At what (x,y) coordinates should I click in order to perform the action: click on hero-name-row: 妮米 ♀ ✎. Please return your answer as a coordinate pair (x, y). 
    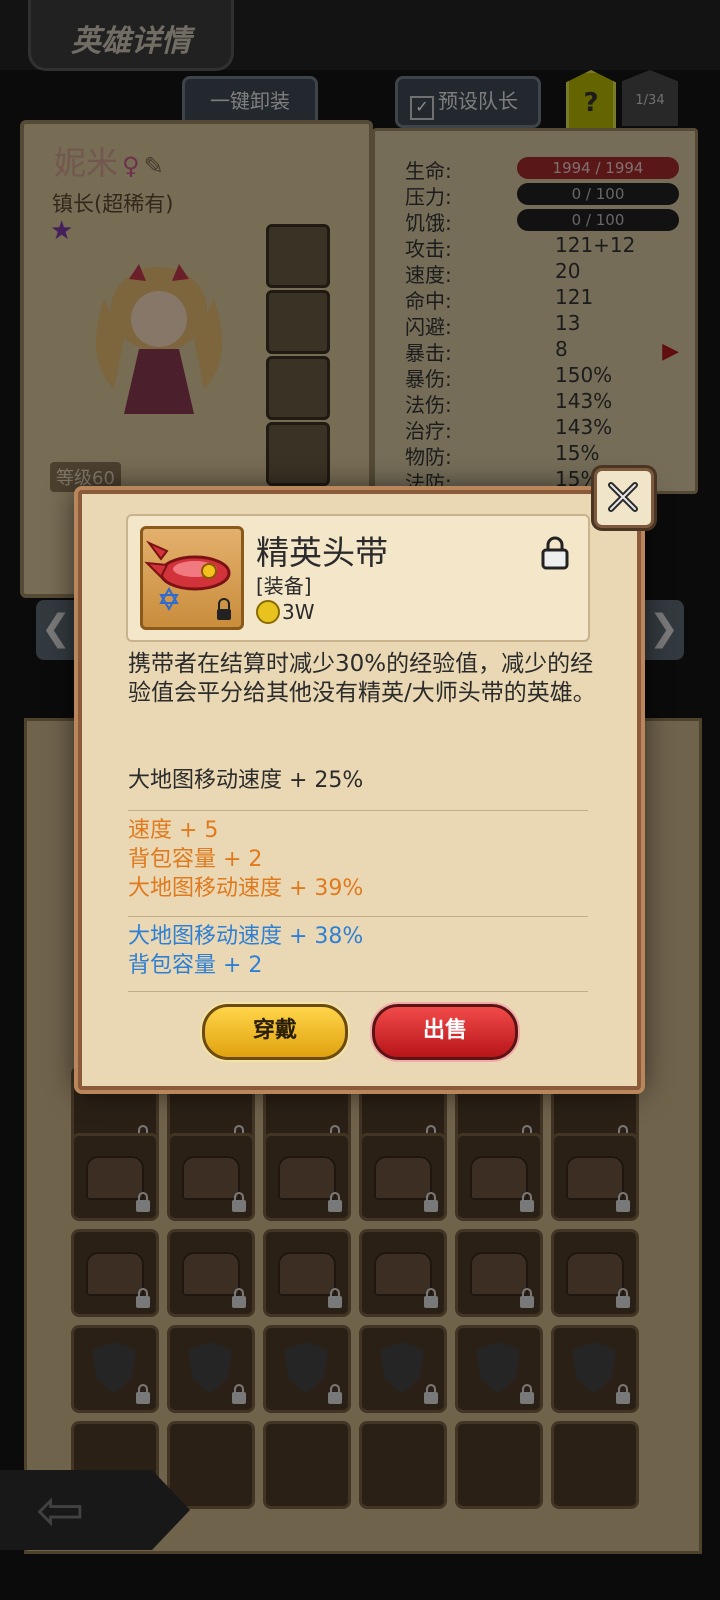
    Looking at the image, I should click on (109, 161).